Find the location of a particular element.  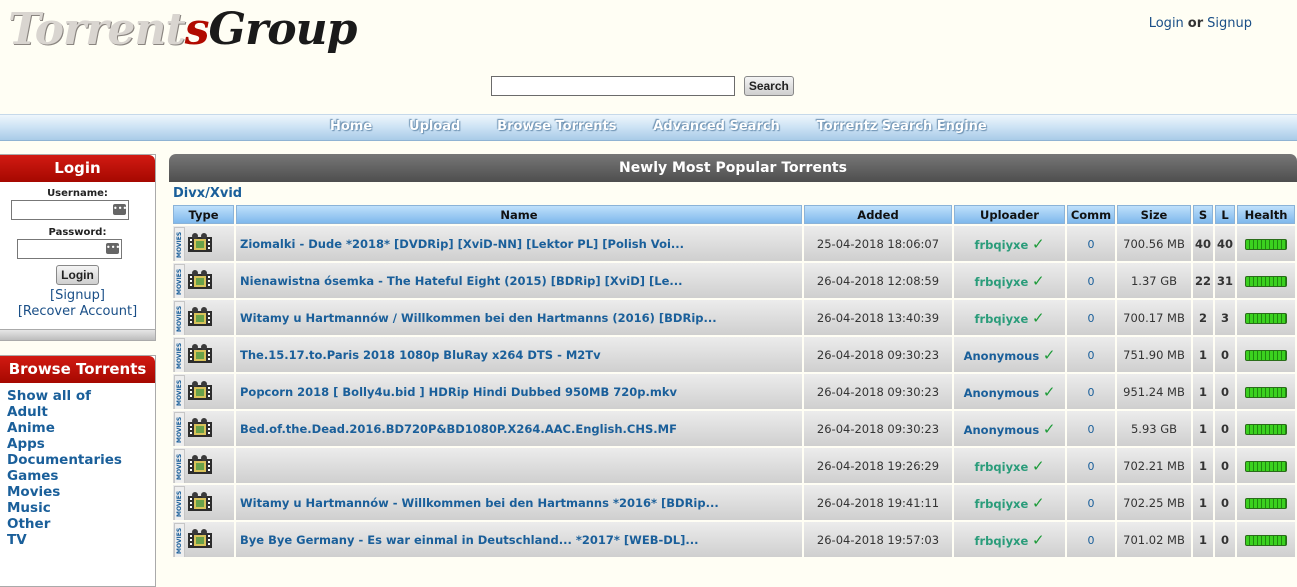

category-other: Other is located at coordinates (28, 524).